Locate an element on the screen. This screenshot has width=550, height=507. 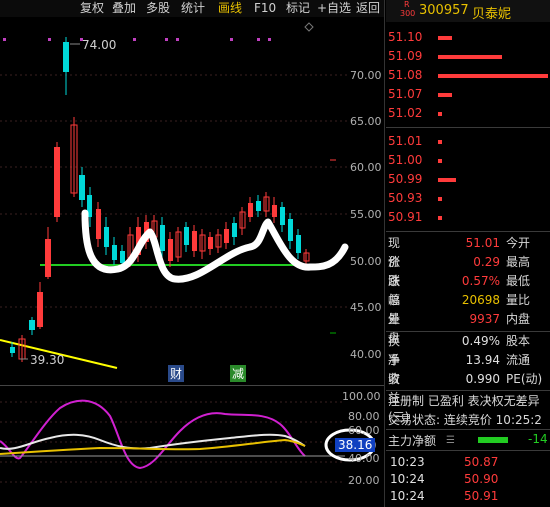
hand-drawn-annotation is located at coordinates (215, 246).